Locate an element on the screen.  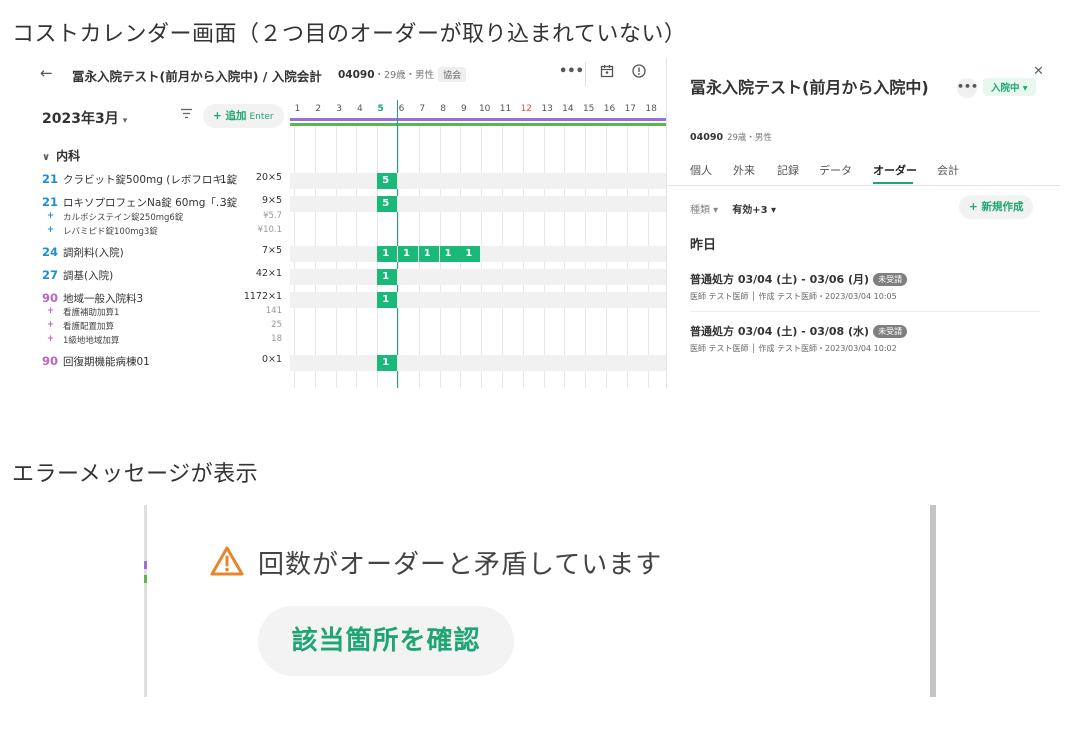
period-bar-marker is located at coordinates (145, 579).